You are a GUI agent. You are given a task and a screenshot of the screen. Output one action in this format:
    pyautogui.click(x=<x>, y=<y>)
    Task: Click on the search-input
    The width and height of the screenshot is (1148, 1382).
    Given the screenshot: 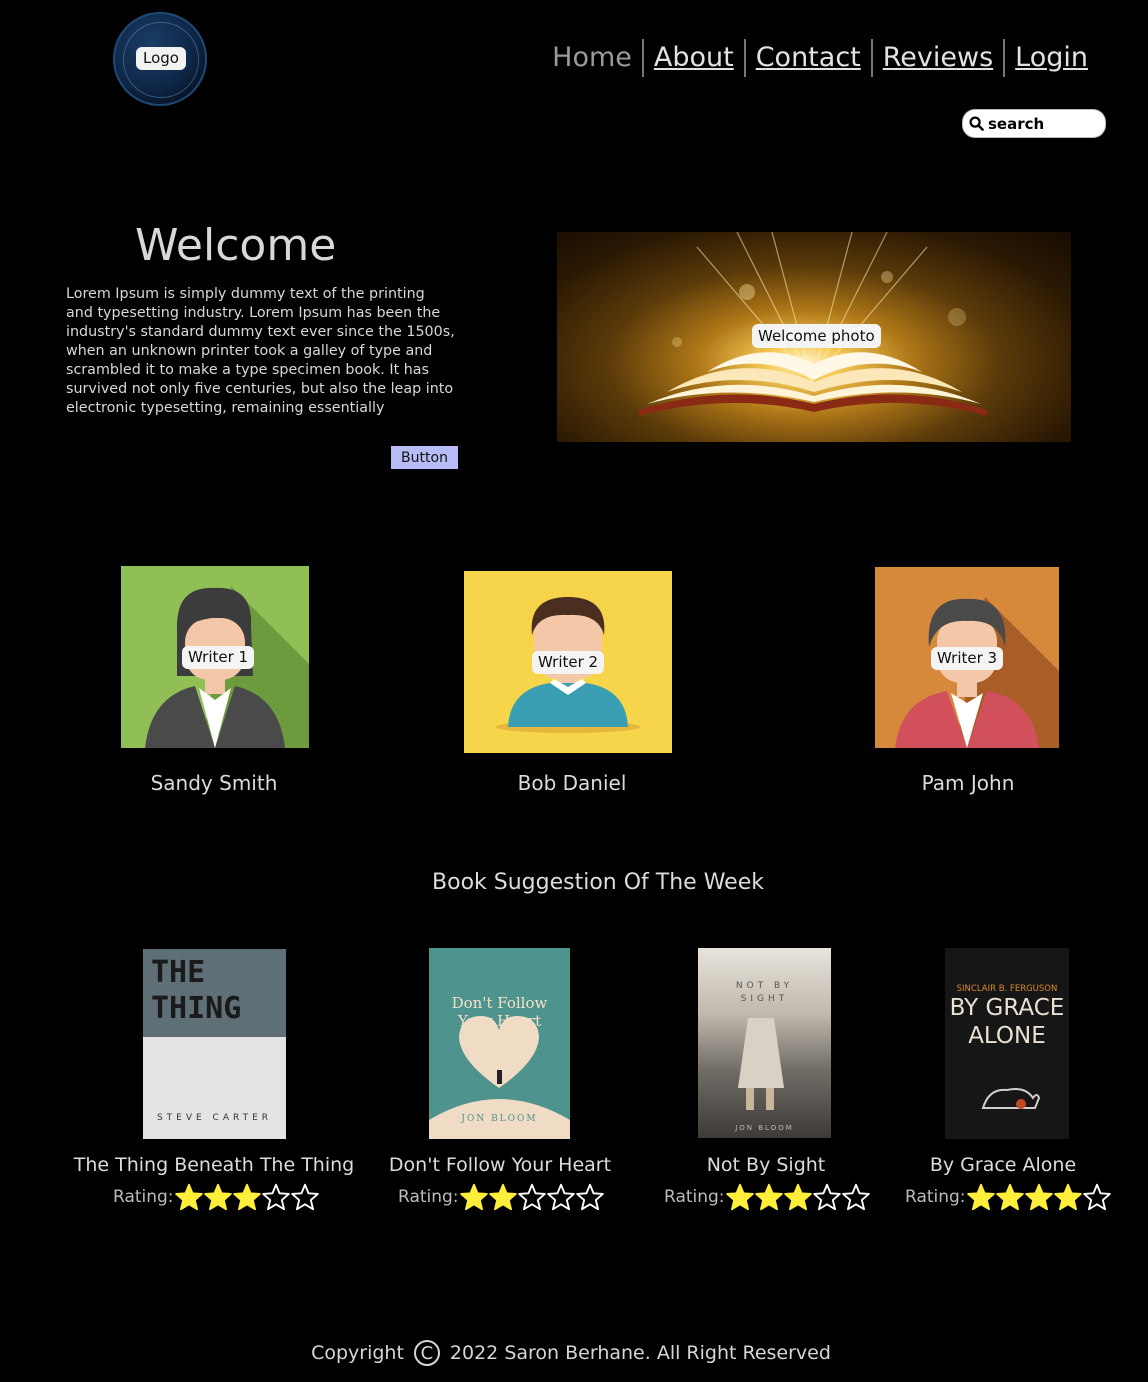 What is the action you would take?
    pyautogui.click(x=1042, y=123)
    